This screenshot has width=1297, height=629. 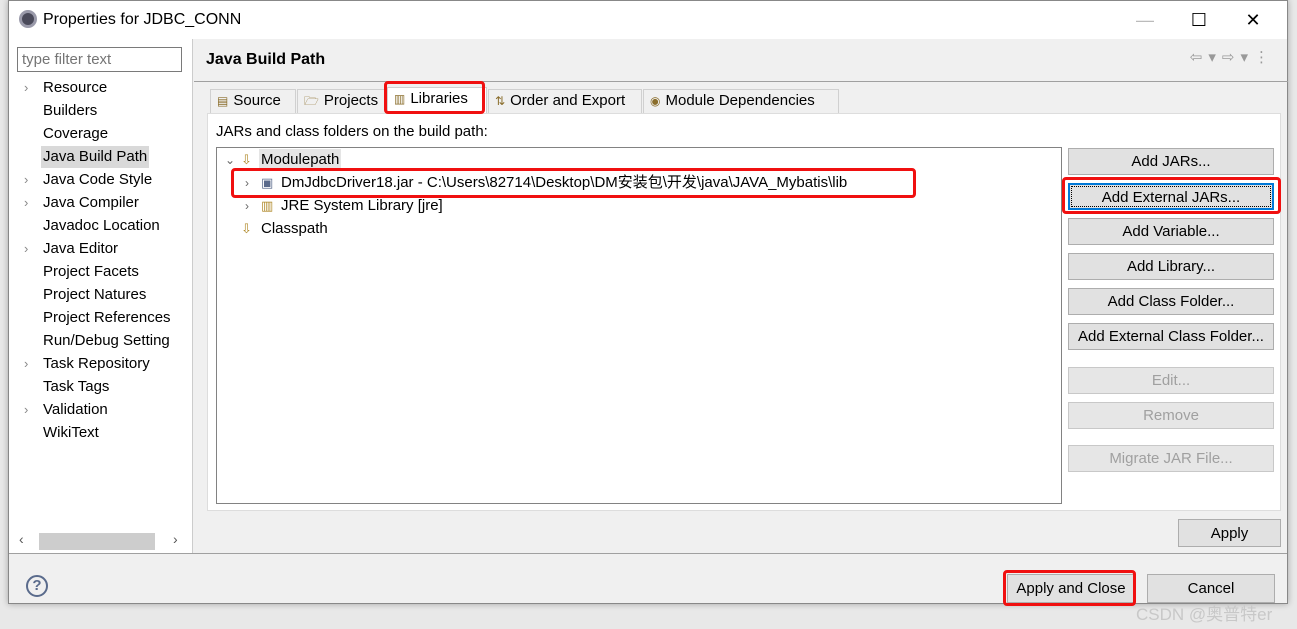 I want to click on horizontal-scrollbar: ‹ ›, so click(x=101, y=541).